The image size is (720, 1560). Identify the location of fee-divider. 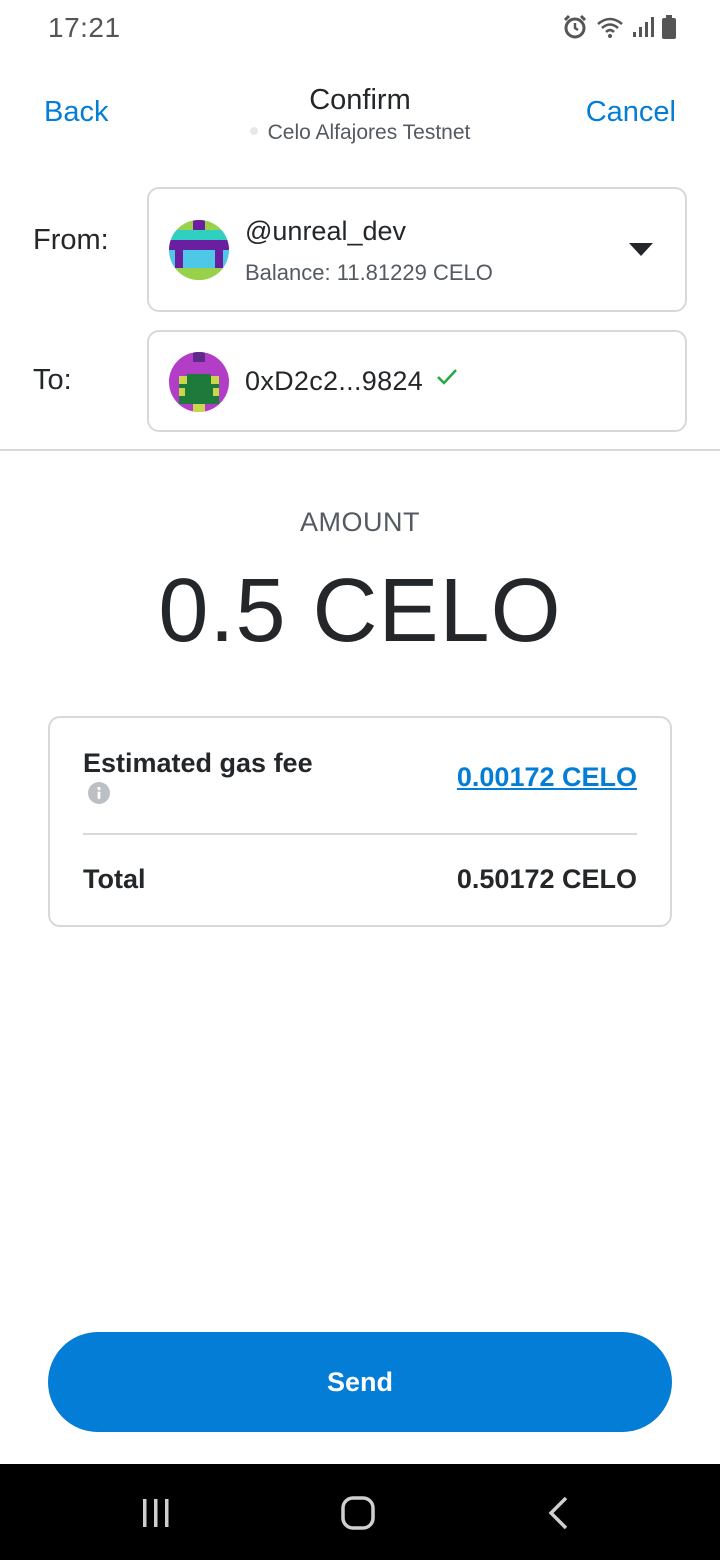
(360, 834).